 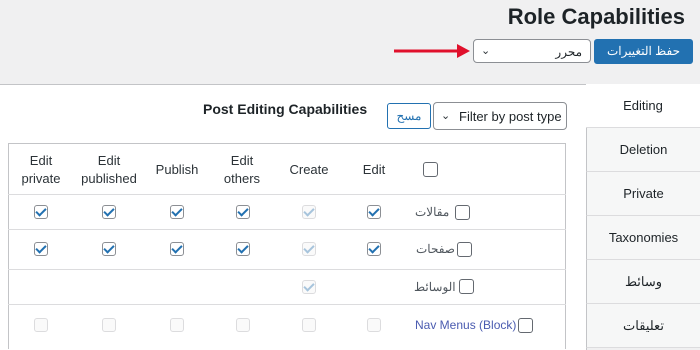 What do you see at coordinates (525, 325) in the screenshot?
I see `row-nav-menus-select-checkbox` at bounding box center [525, 325].